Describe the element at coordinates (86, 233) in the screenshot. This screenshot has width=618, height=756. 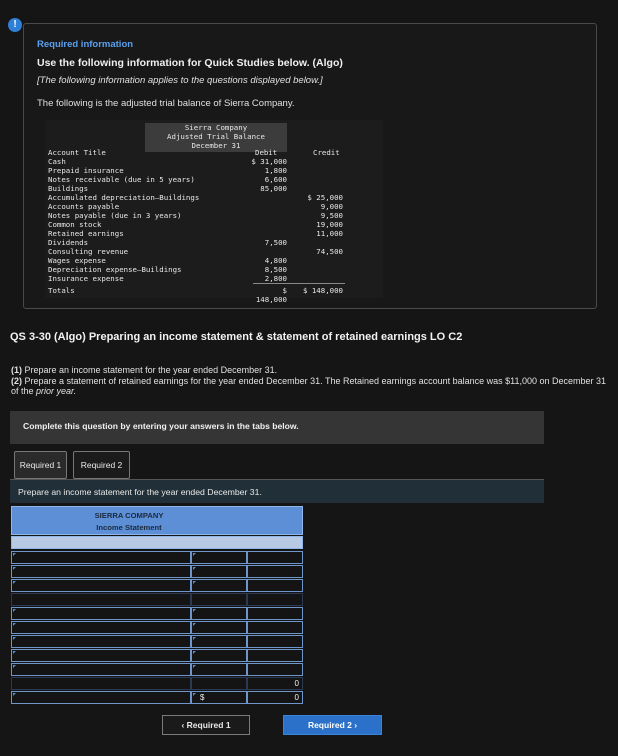
I see `account-title: Retained earnings` at that location.